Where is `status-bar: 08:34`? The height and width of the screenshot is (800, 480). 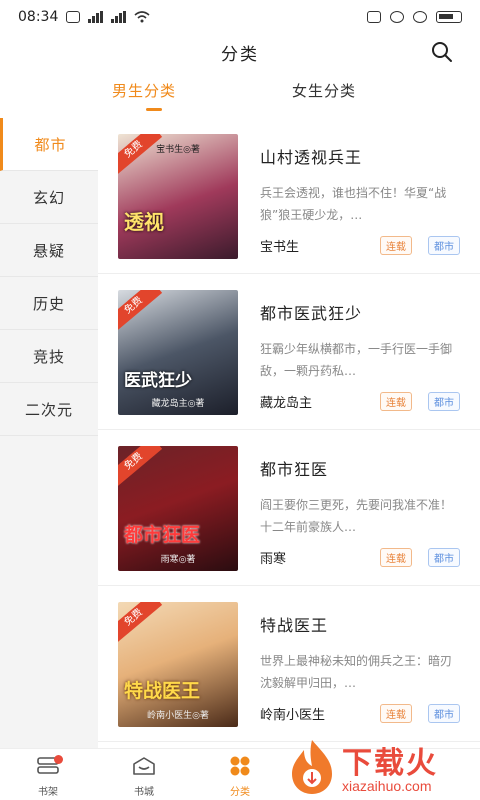 status-bar: 08:34 is located at coordinates (240, 17).